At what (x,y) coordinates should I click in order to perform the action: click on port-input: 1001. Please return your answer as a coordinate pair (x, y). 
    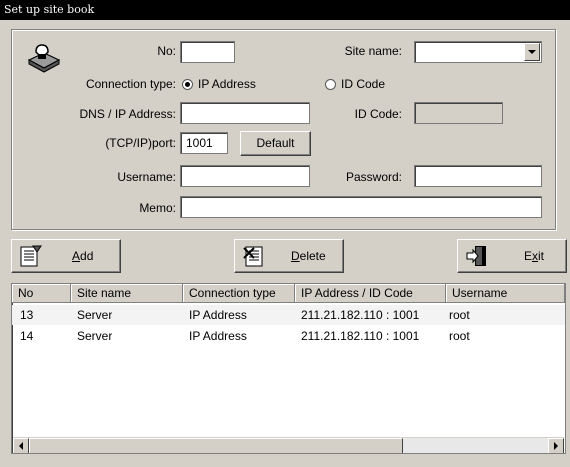
    Looking at the image, I should click on (204, 143).